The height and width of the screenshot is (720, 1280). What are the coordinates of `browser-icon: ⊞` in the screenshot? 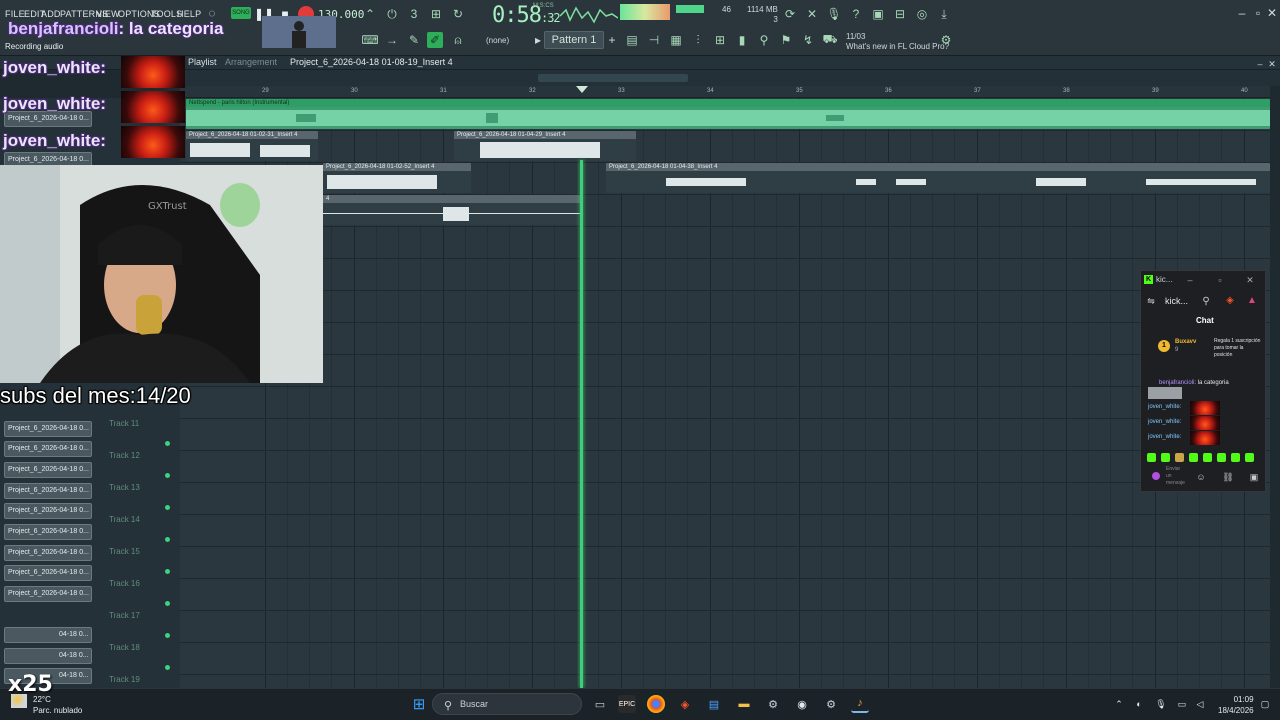 It's located at (720, 40).